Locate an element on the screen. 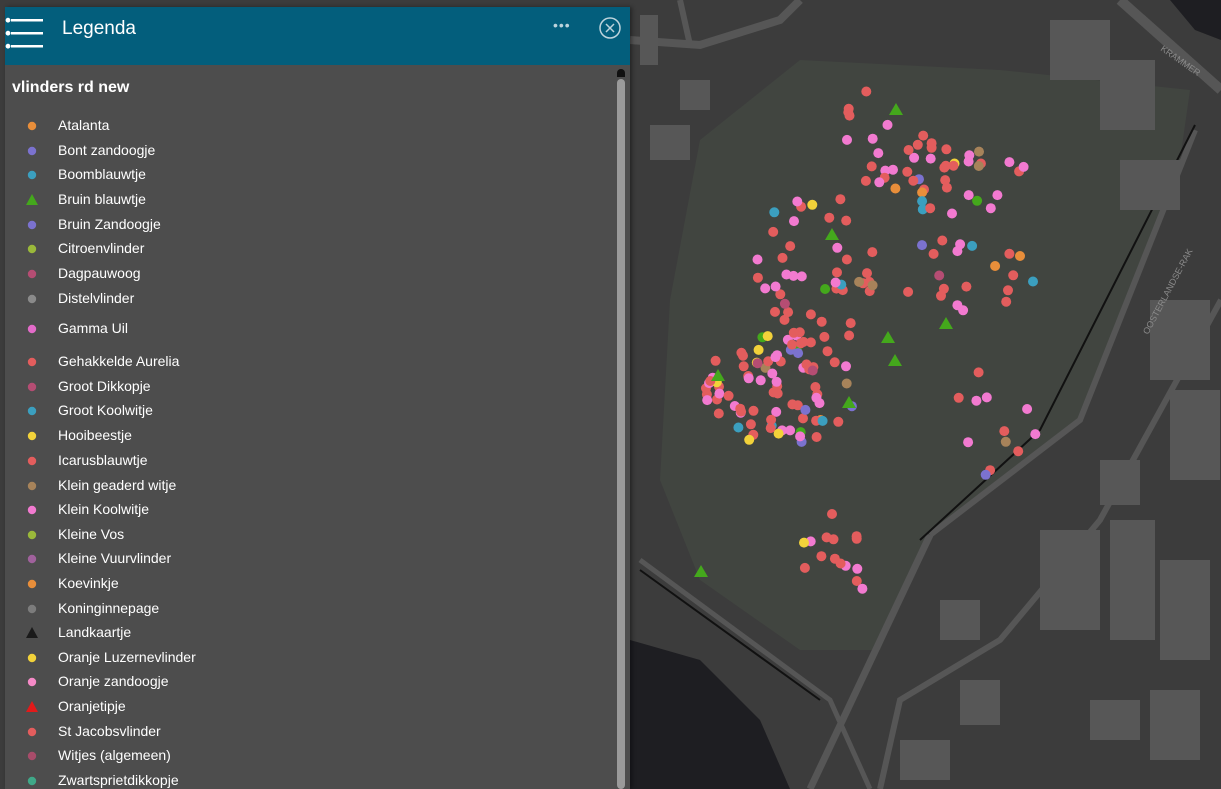 The width and height of the screenshot is (1221, 789). menu-icon is located at coordinates (25, 34).